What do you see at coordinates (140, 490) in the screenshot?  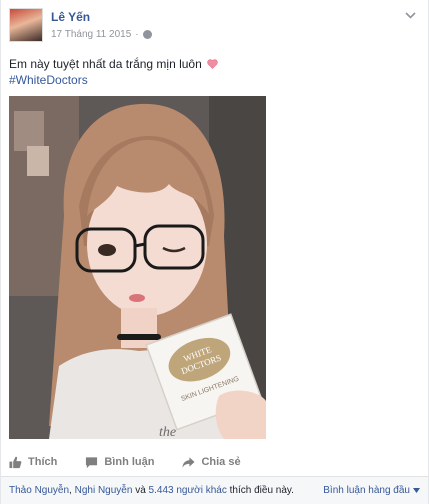 I see `and-text: và` at bounding box center [140, 490].